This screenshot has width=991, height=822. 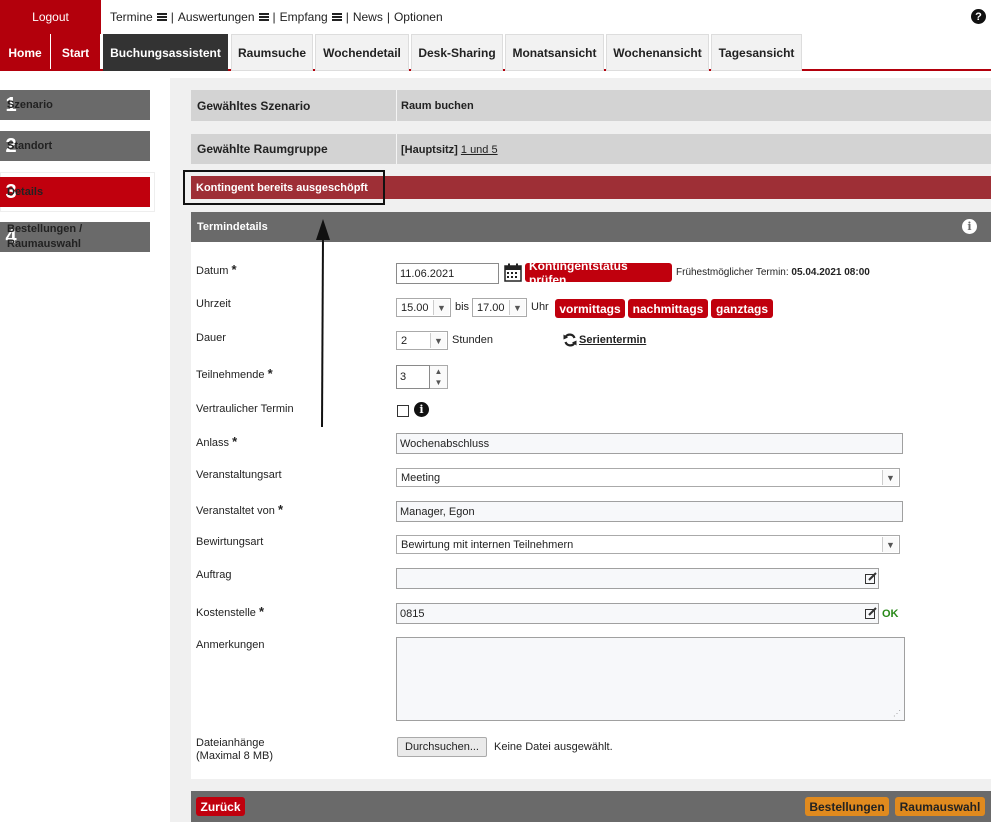 I want to click on veranstaltet-label: Veranstaltet von *, so click(x=240, y=509).